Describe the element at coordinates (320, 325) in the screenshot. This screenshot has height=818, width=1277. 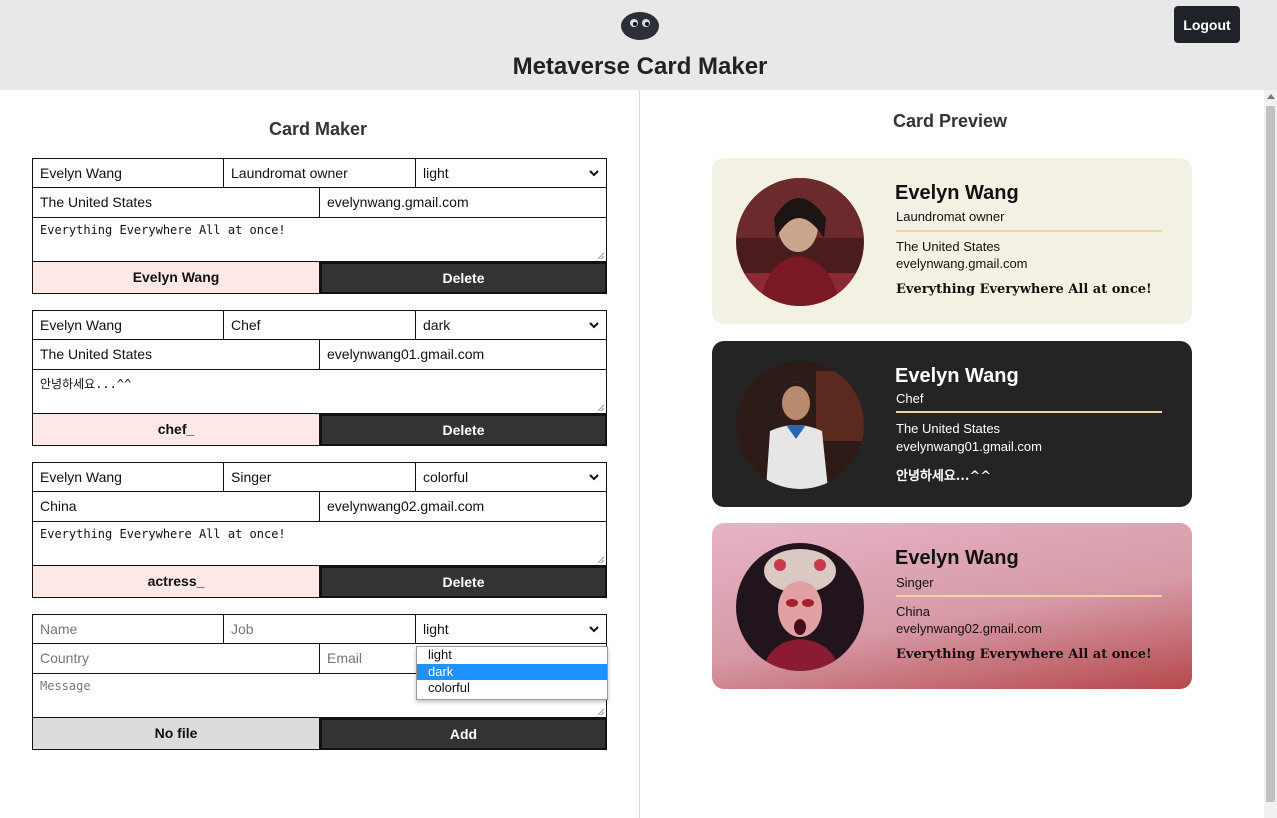
I see `job-input: Chef` at that location.